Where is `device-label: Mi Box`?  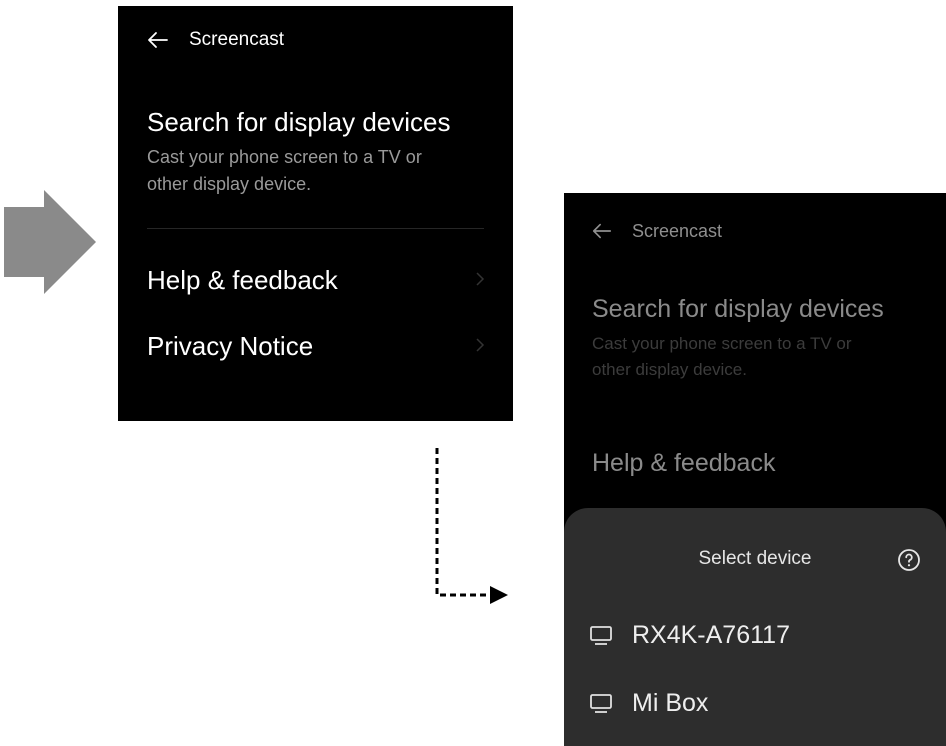
device-label: Mi Box is located at coordinates (670, 703).